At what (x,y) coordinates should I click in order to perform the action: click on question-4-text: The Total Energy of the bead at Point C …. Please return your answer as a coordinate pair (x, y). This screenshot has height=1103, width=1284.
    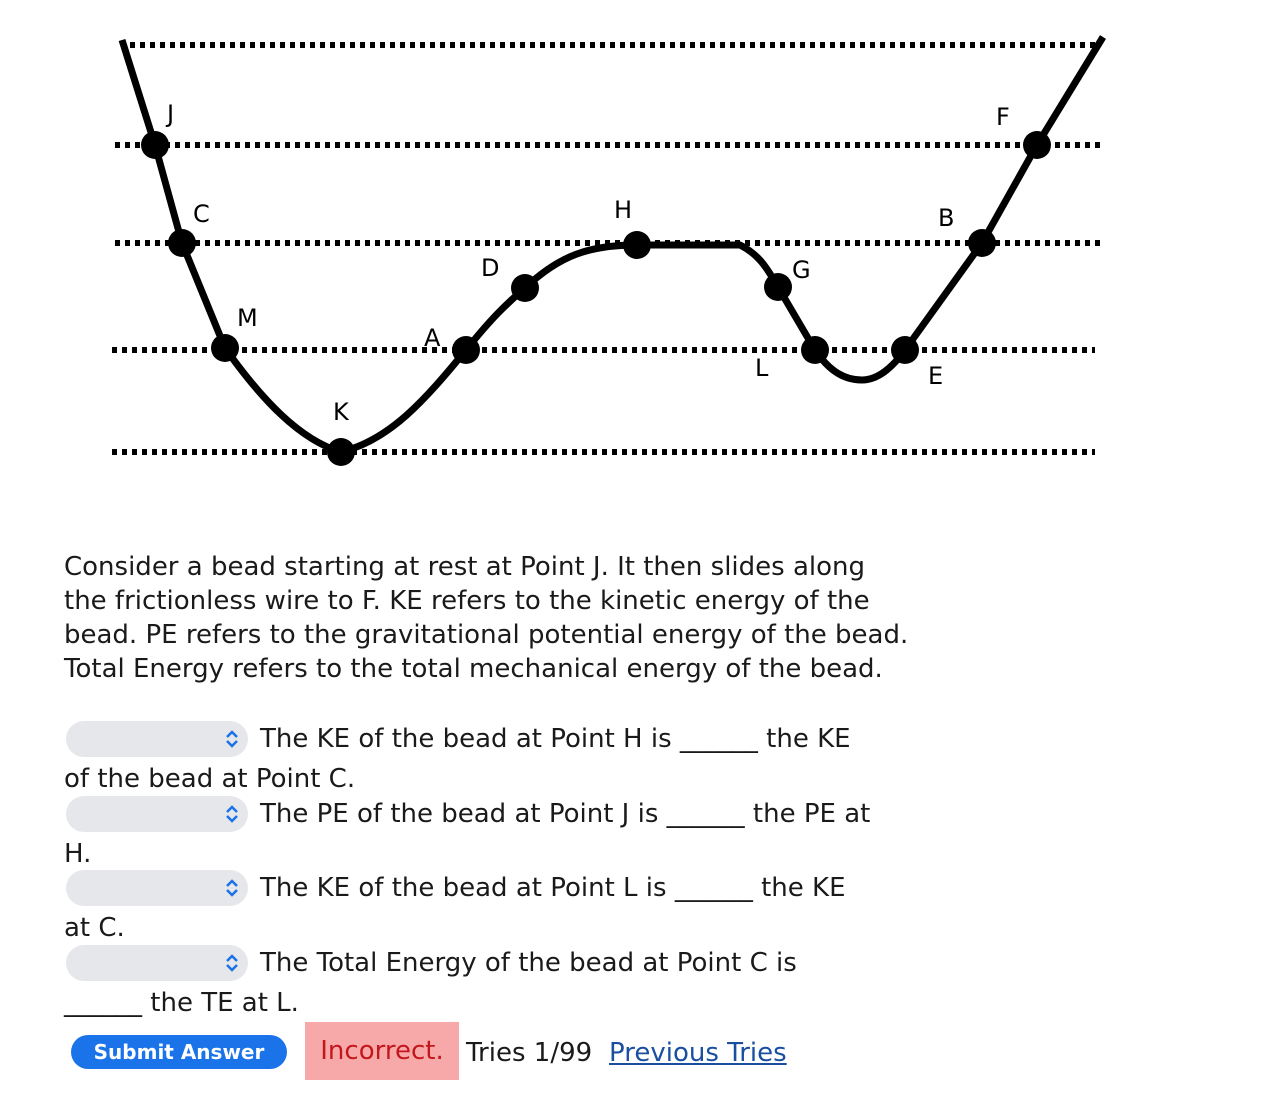
    Looking at the image, I should click on (528, 963).